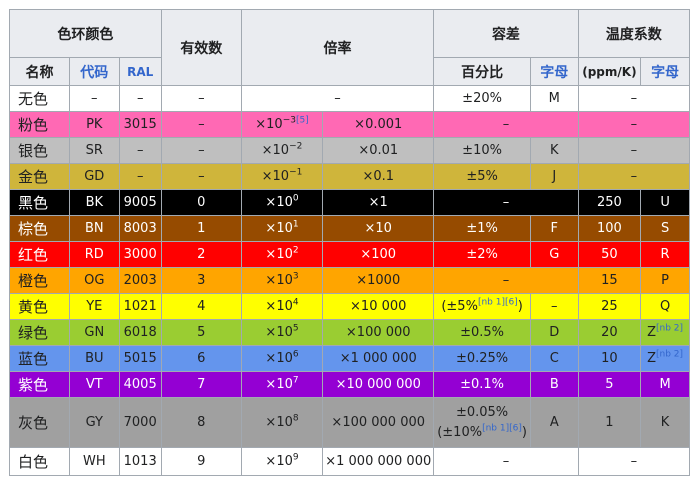  What do you see at coordinates (337, 47) in the screenshot?
I see `header-multiplier: 倍率` at bounding box center [337, 47].